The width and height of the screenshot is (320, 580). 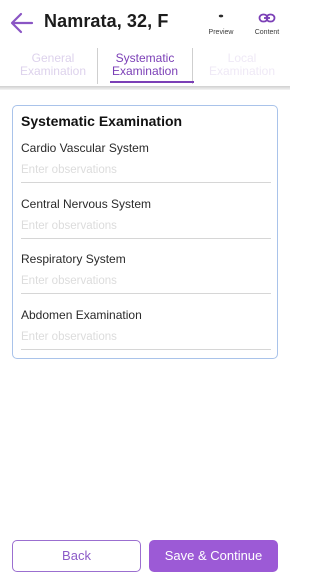 What do you see at coordinates (85, 148) in the screenshot?
I see `field-label: Cardio Vascular System` at bounding box center [85, 148].